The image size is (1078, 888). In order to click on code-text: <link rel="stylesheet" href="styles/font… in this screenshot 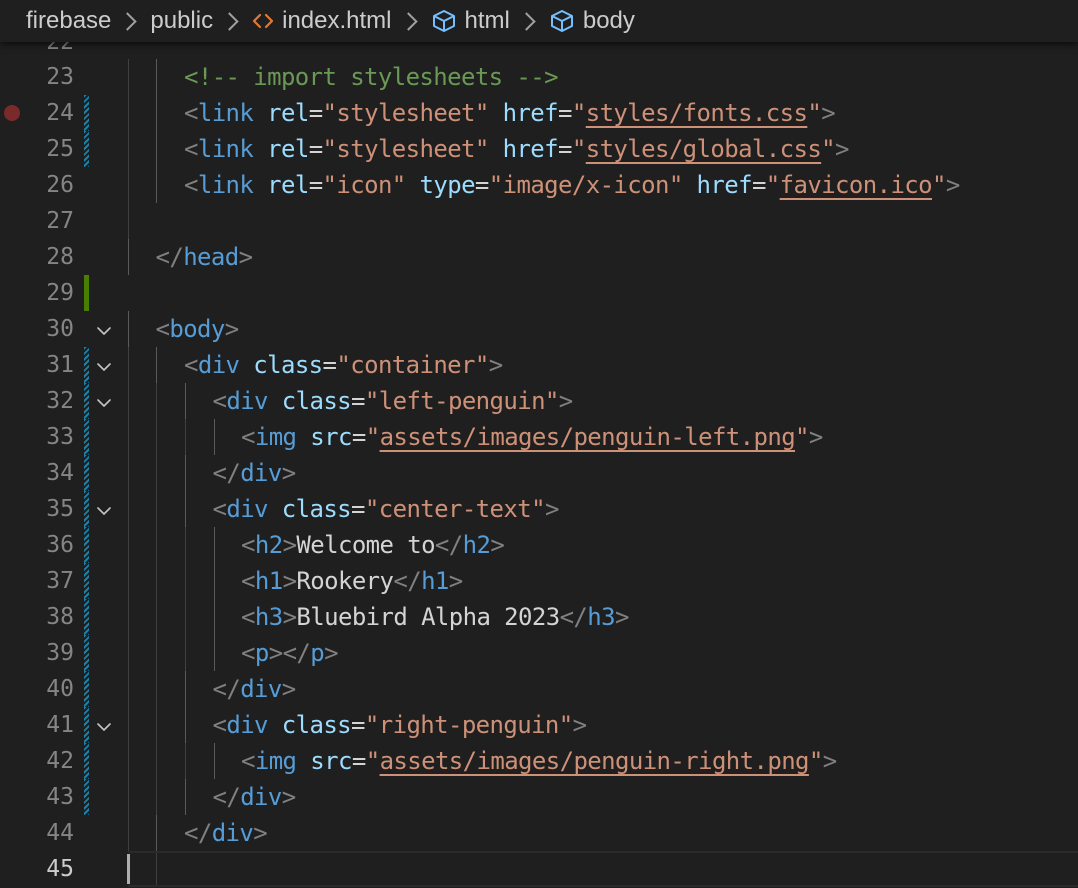, I will do `click(510, 113)`.